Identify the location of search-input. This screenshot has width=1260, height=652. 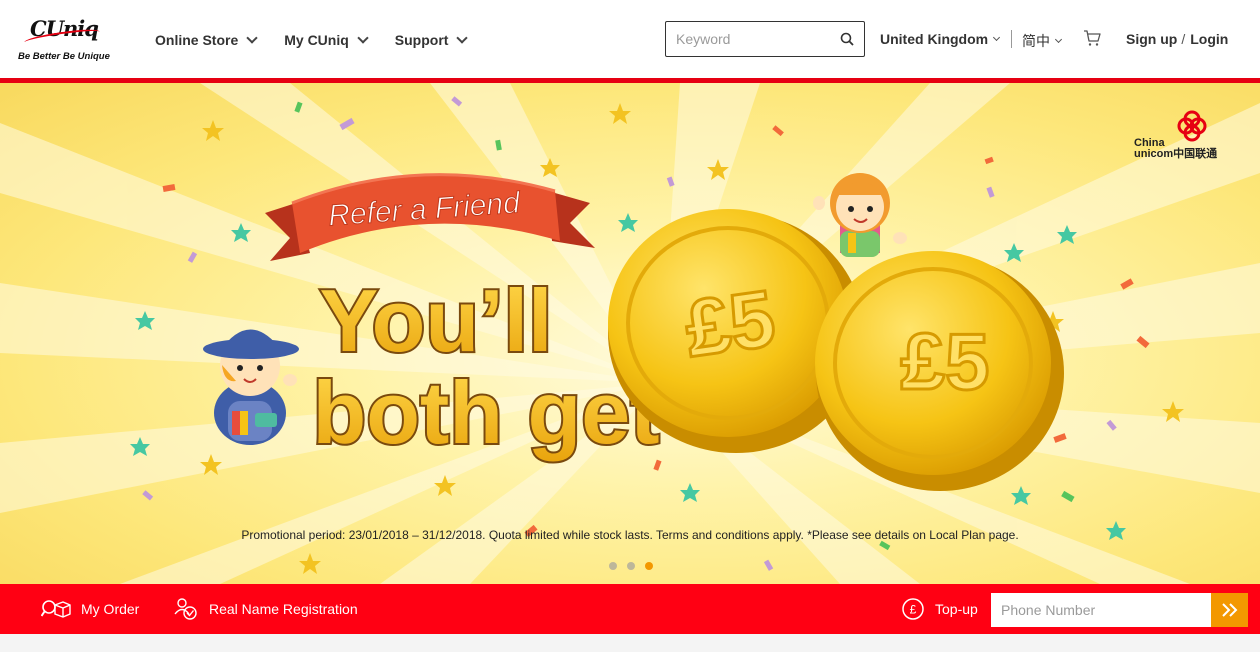
(750, 39).